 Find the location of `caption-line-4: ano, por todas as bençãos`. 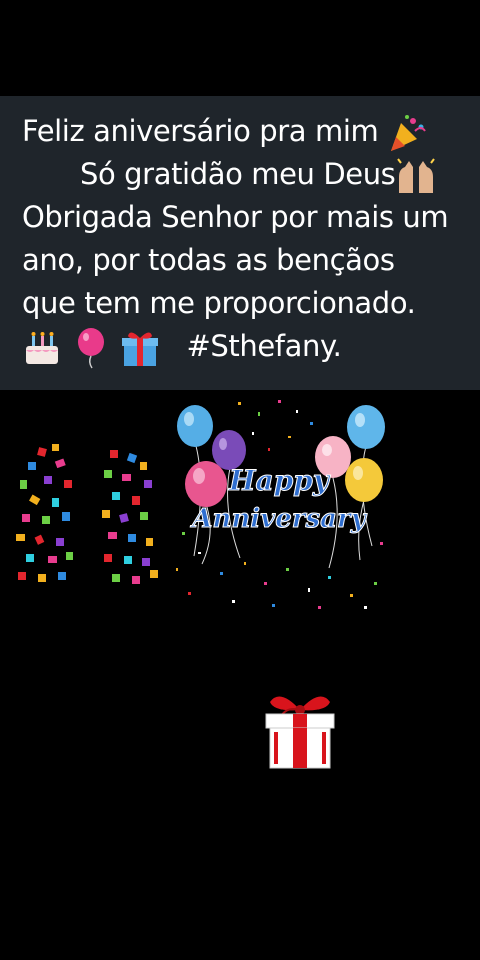

caption-line-4: ano, por todas as bençãos is located at coordinates (208, 260).